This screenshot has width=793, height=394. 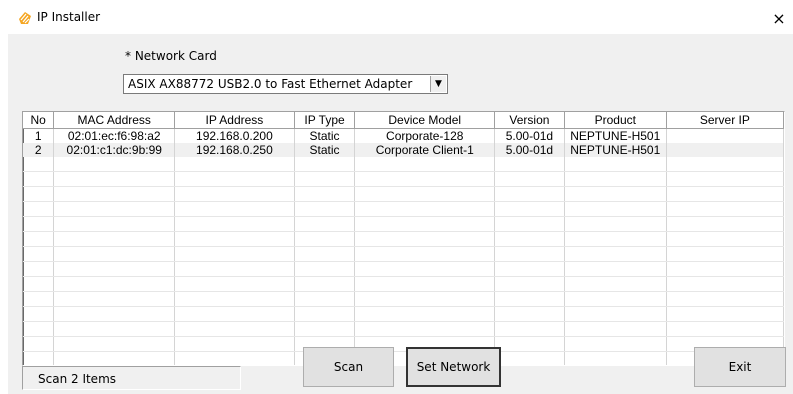 I want to click on exit-button: Exit, so click(x=740, y=367).